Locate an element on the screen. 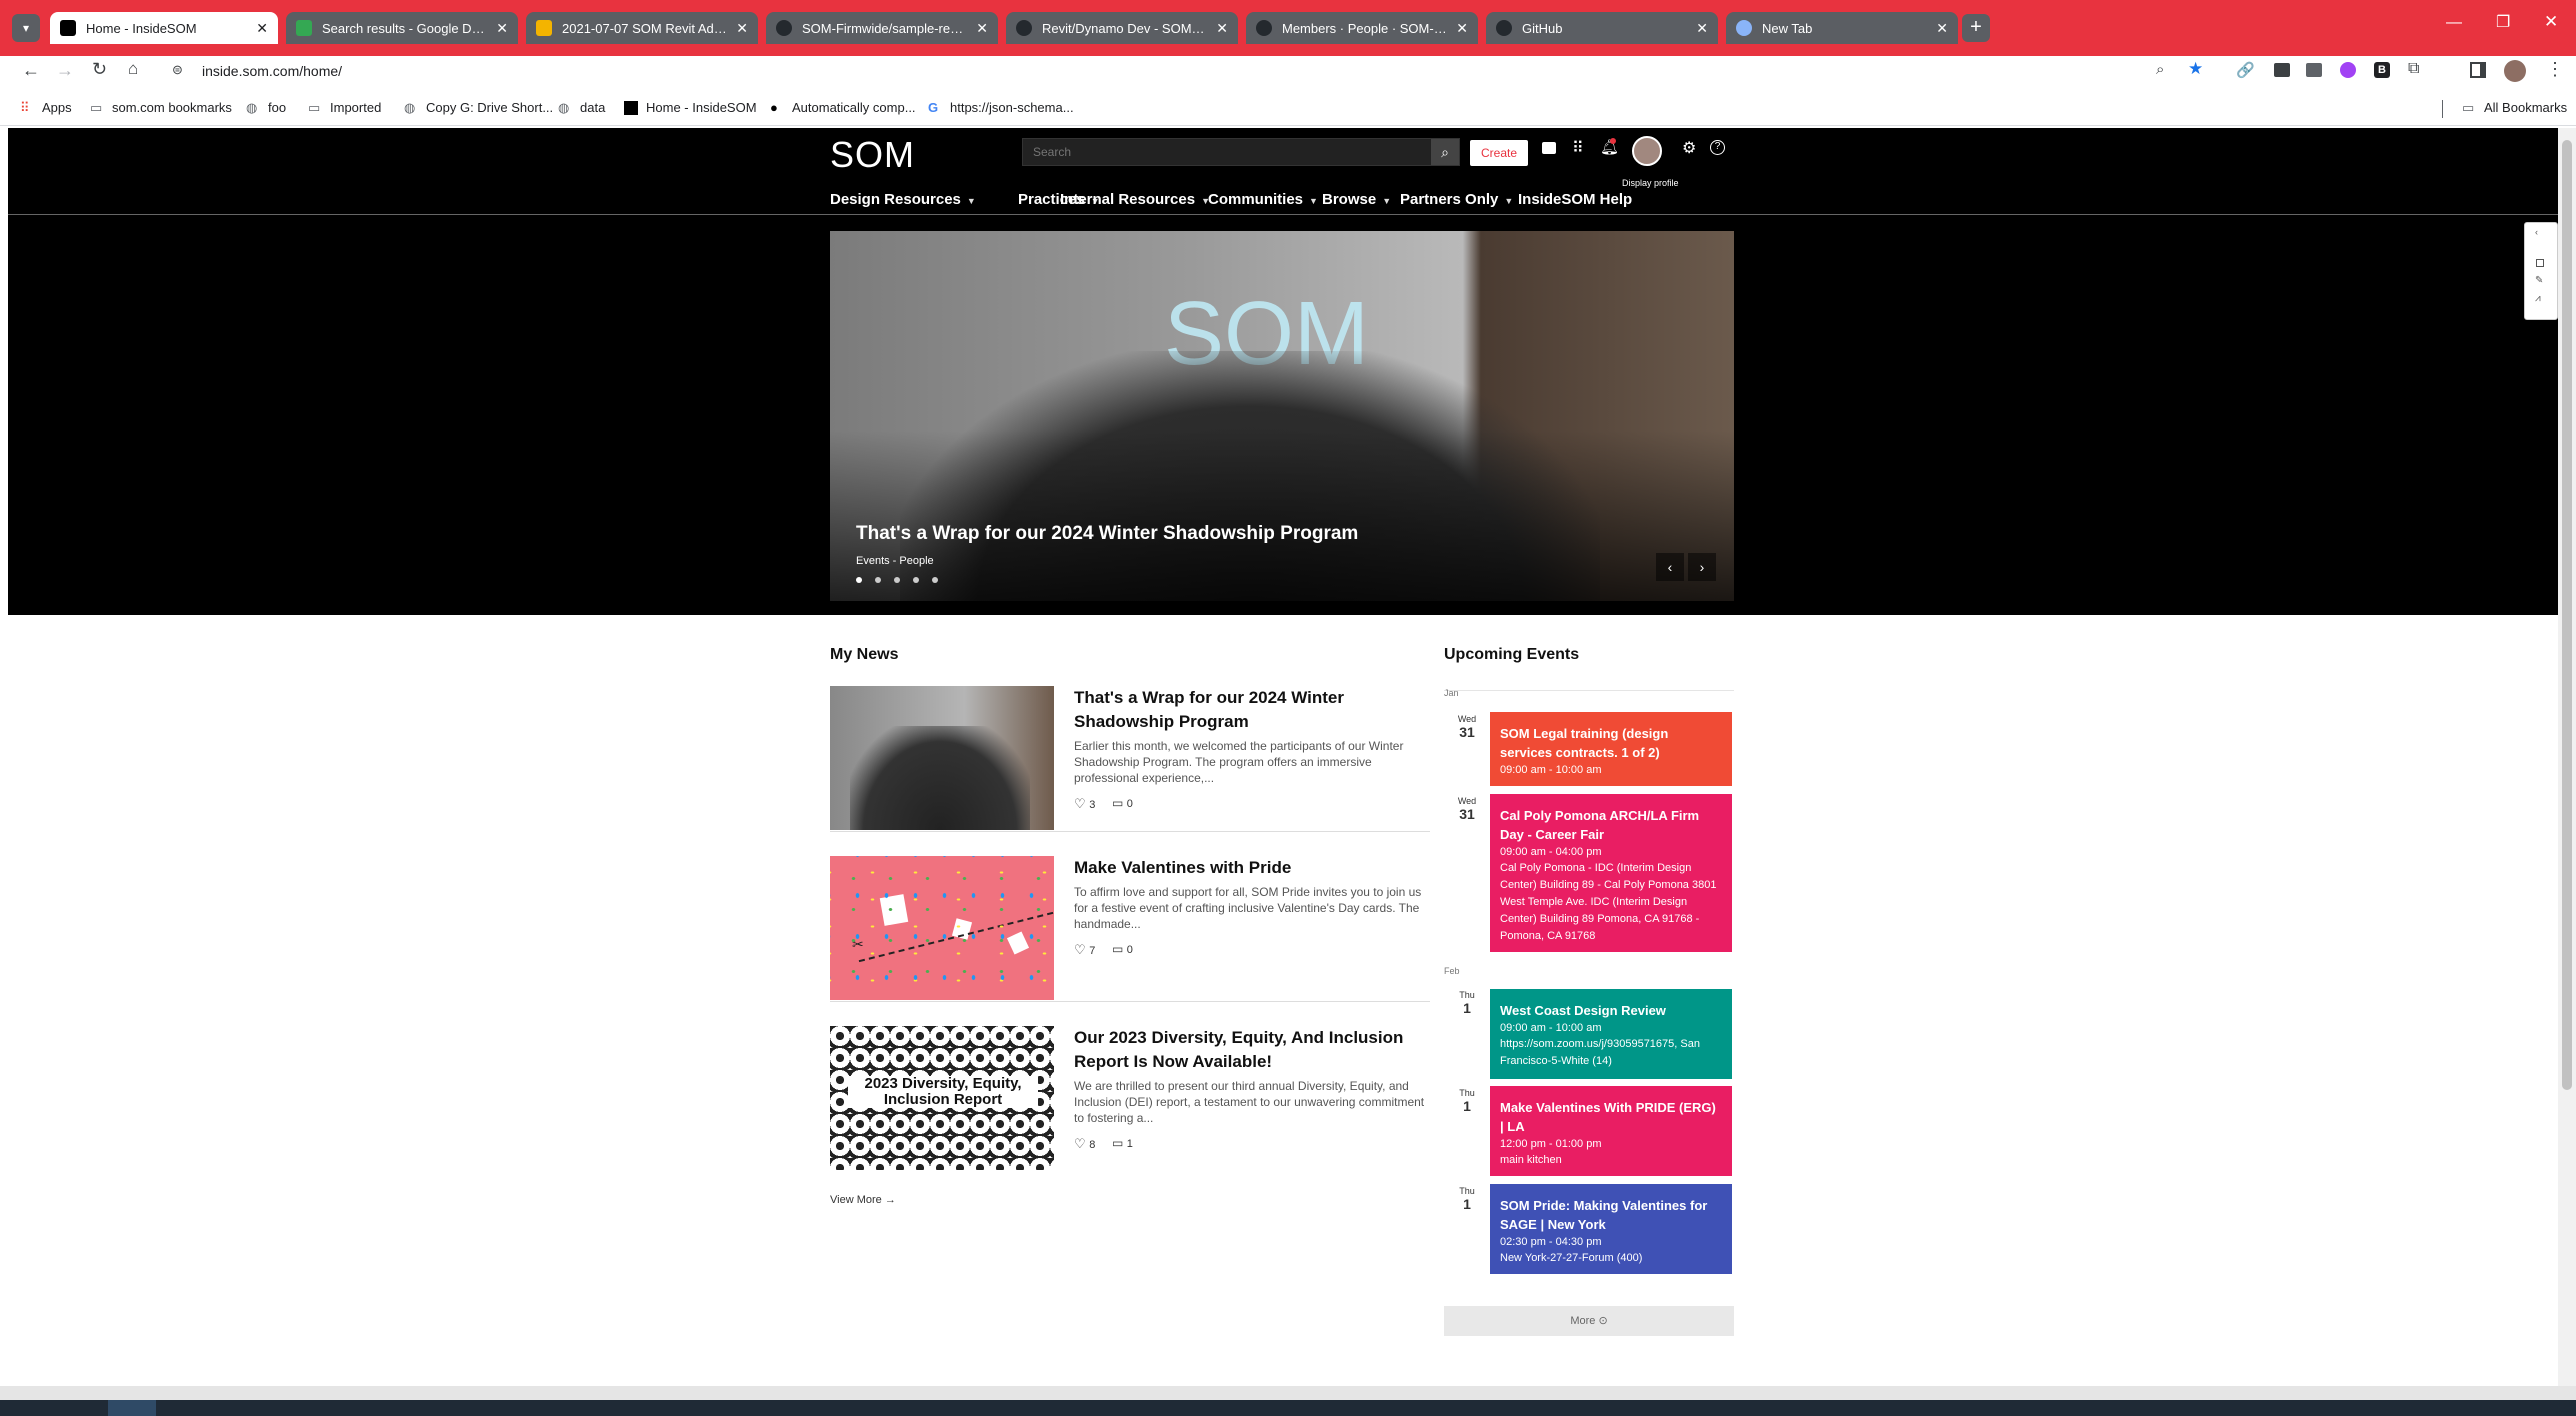  carousel-prev-button: ‹ is located at coordinates (1670, 567).